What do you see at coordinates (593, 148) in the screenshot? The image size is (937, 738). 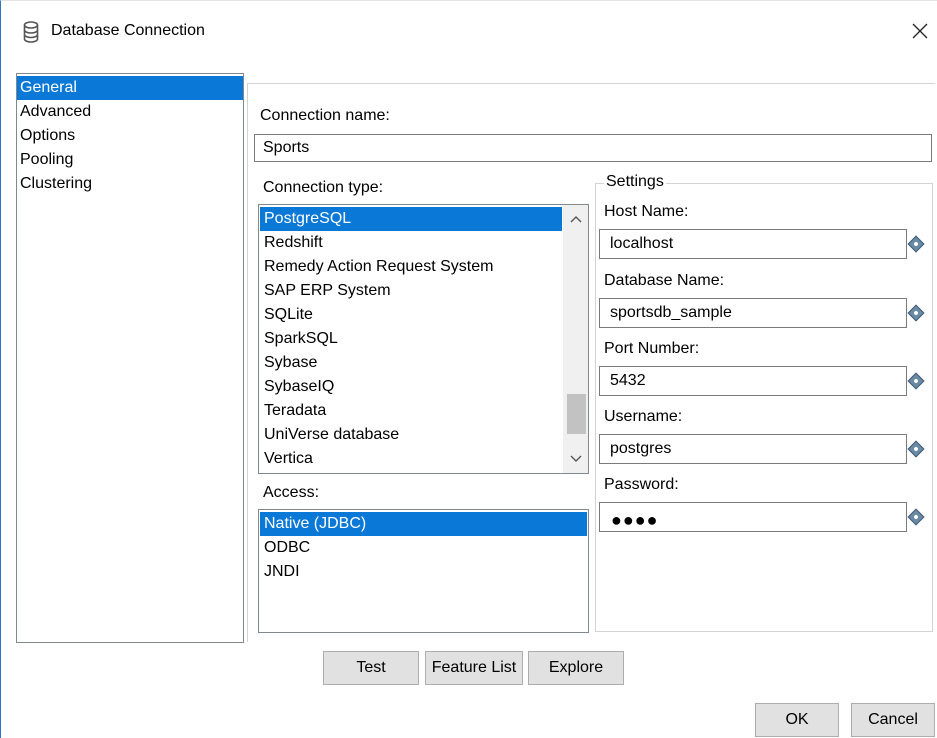 I see `connection-name-input` at bounding box center [593, 148].